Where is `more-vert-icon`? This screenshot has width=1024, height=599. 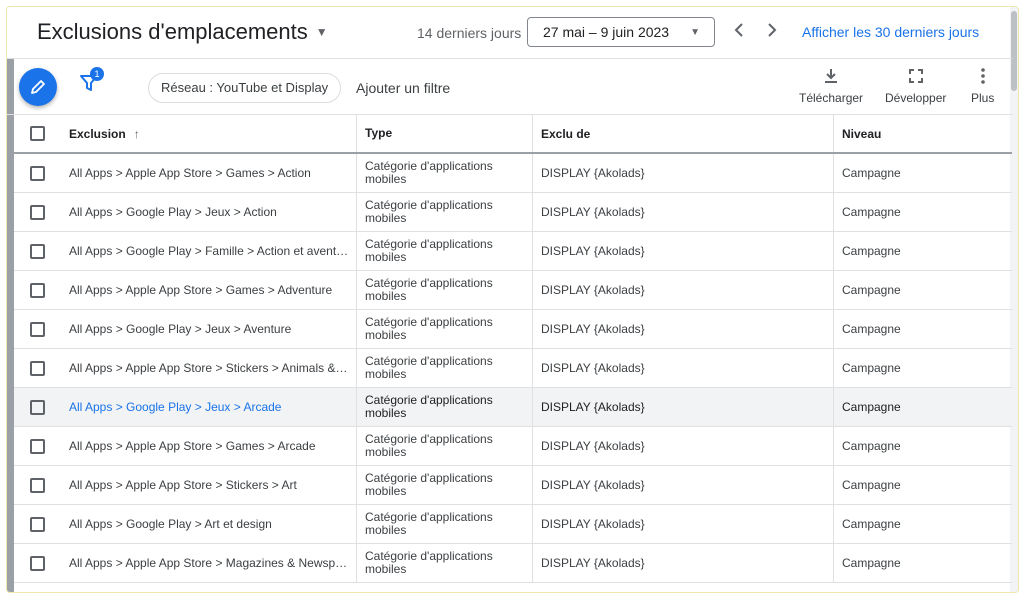 more-vert-icon is located at coordinates (982, 76).